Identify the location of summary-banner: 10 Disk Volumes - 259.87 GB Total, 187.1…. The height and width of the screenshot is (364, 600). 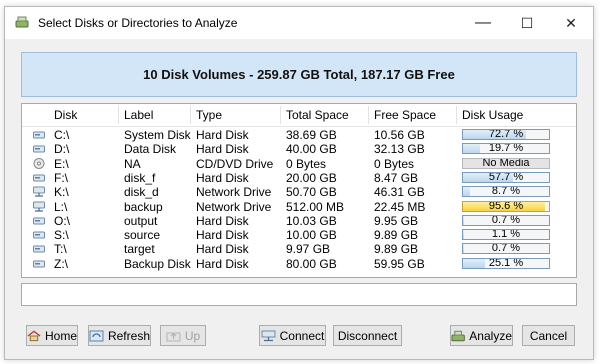
(299, 74).